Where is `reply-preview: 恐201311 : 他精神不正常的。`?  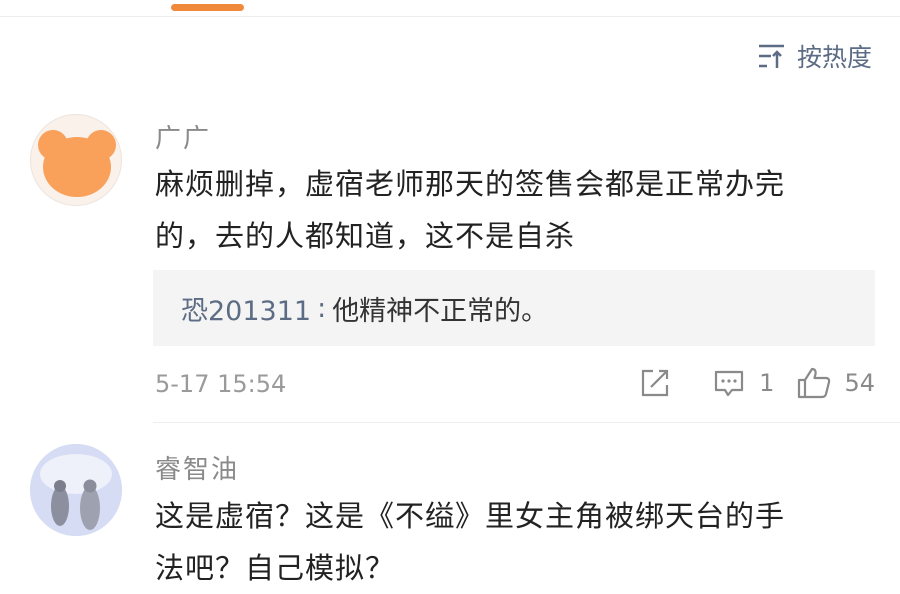 reply-preview: 恐201311 : 他精神不正常的。 is located at coordinates (514, 308).